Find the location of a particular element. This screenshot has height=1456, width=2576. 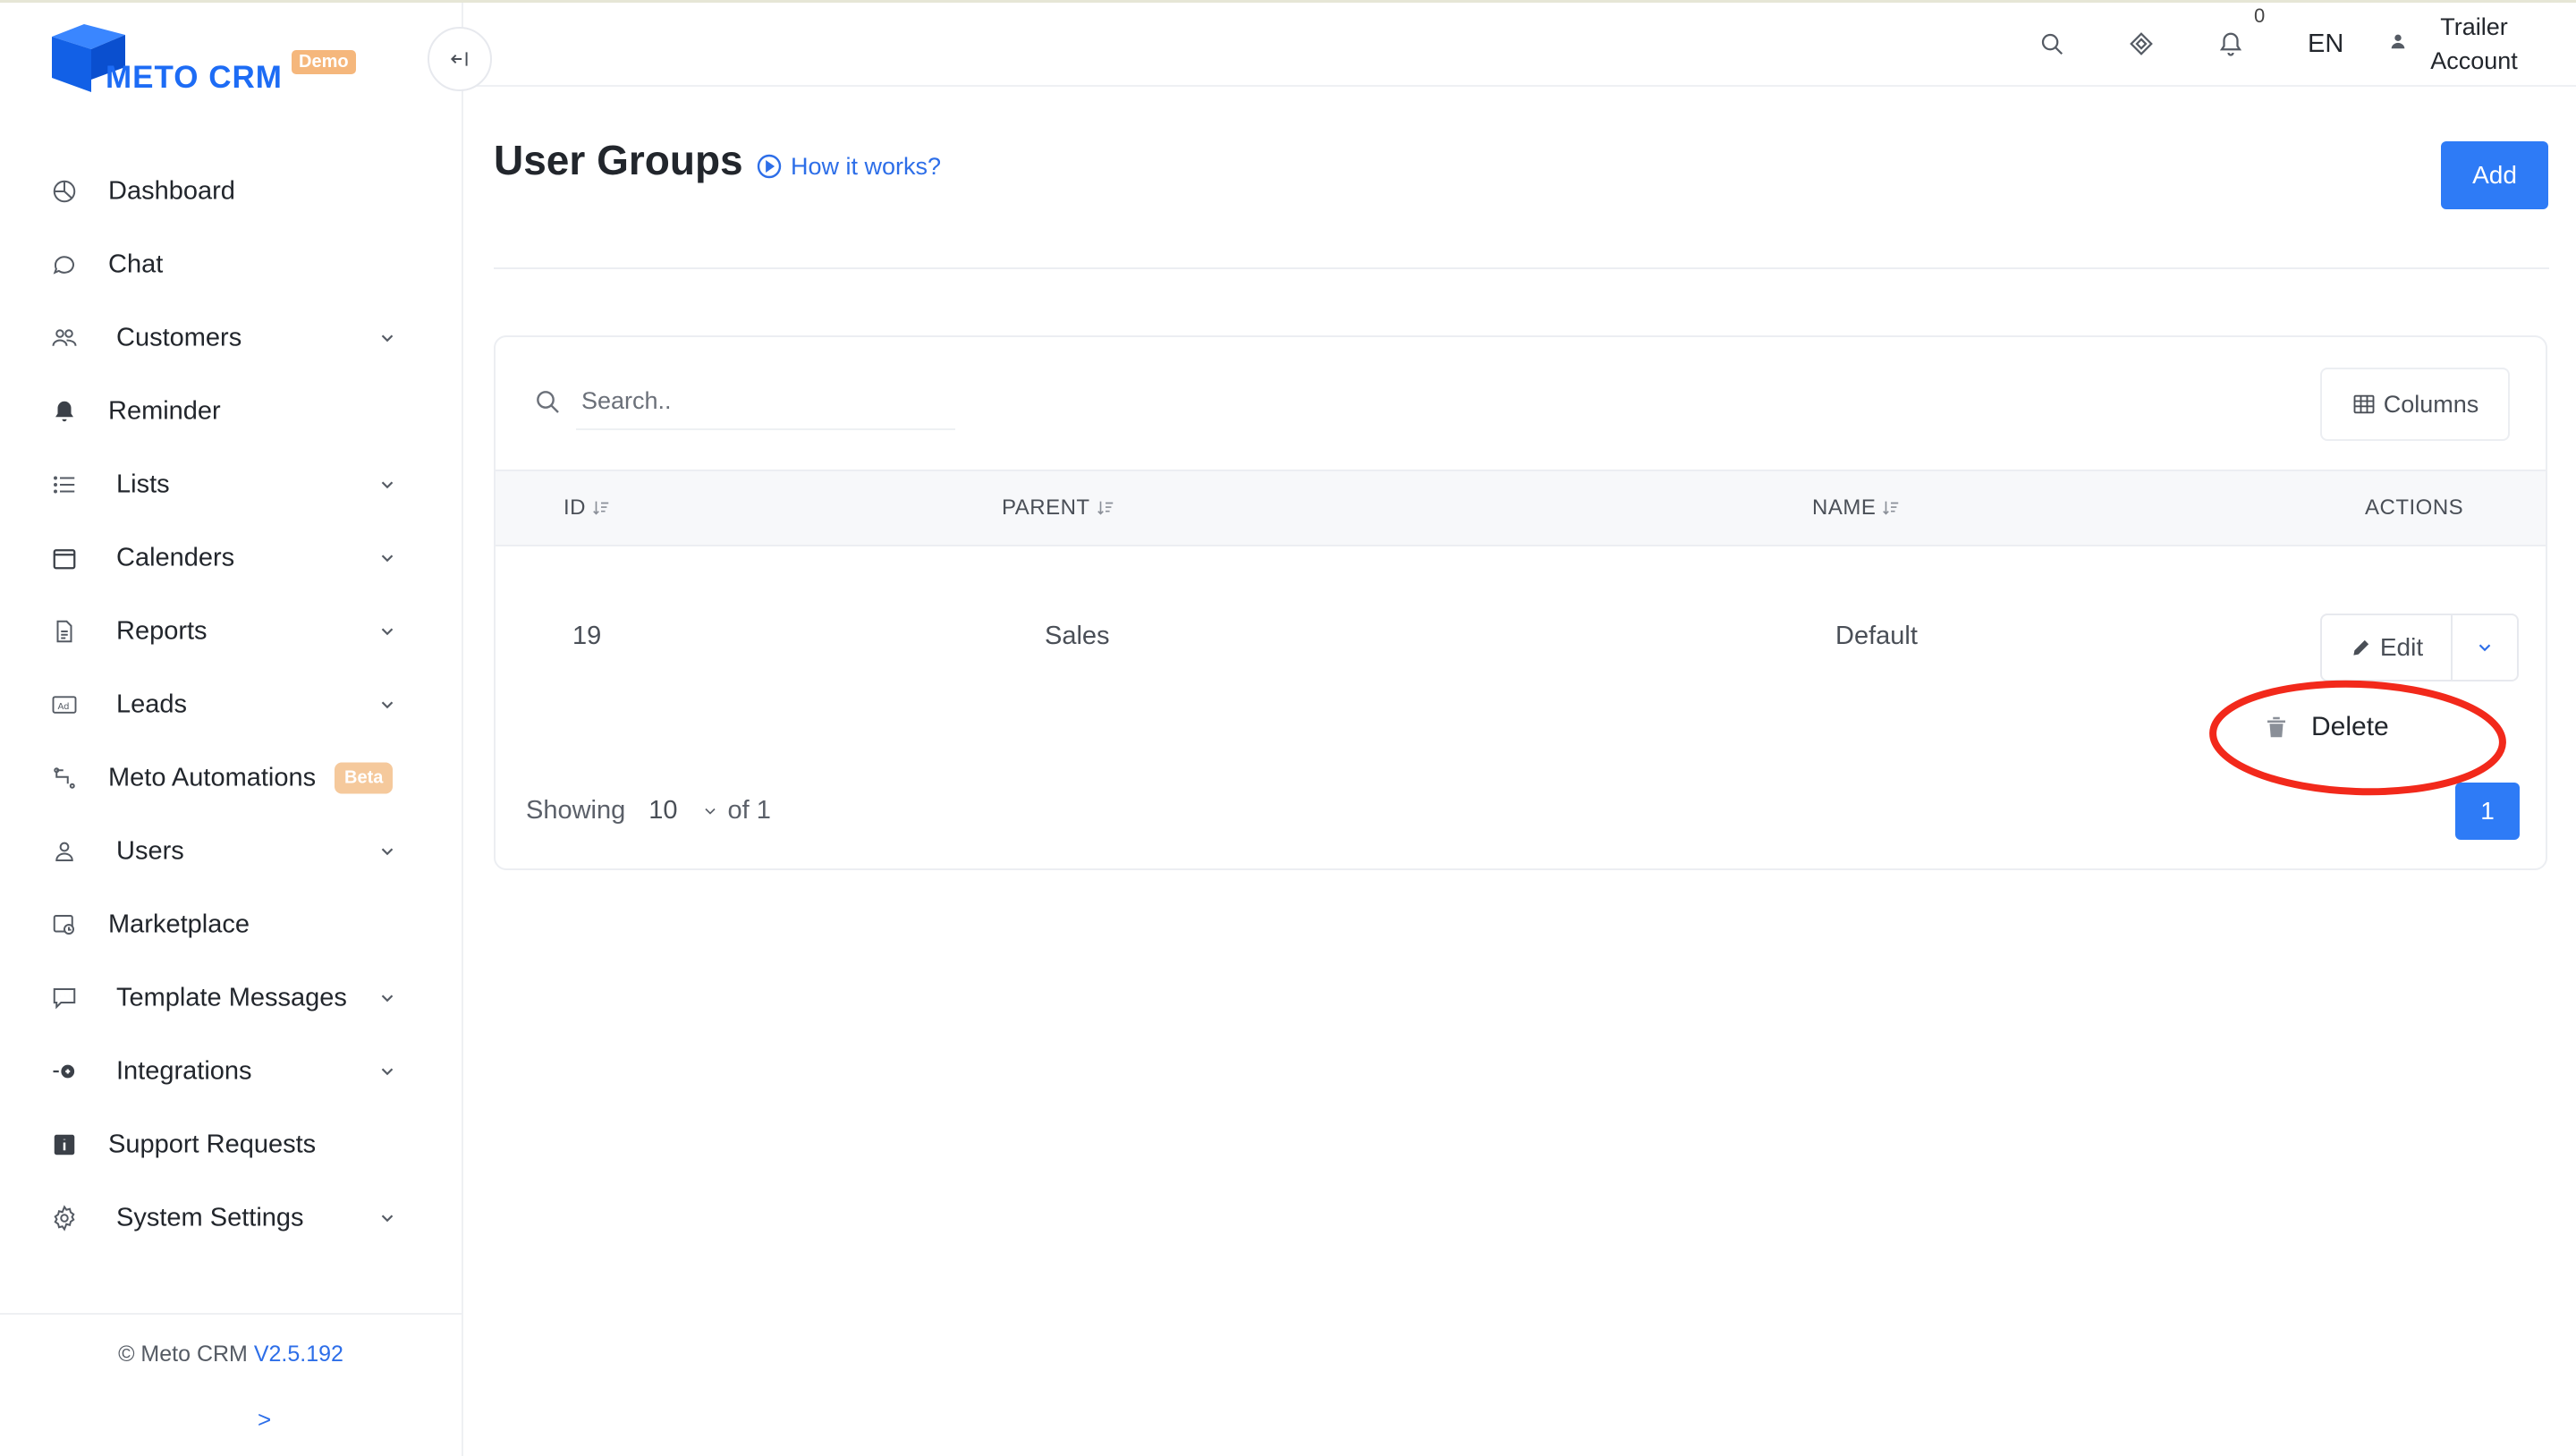

column-header-parent: PARENT is located at coordinates (1058, 508).